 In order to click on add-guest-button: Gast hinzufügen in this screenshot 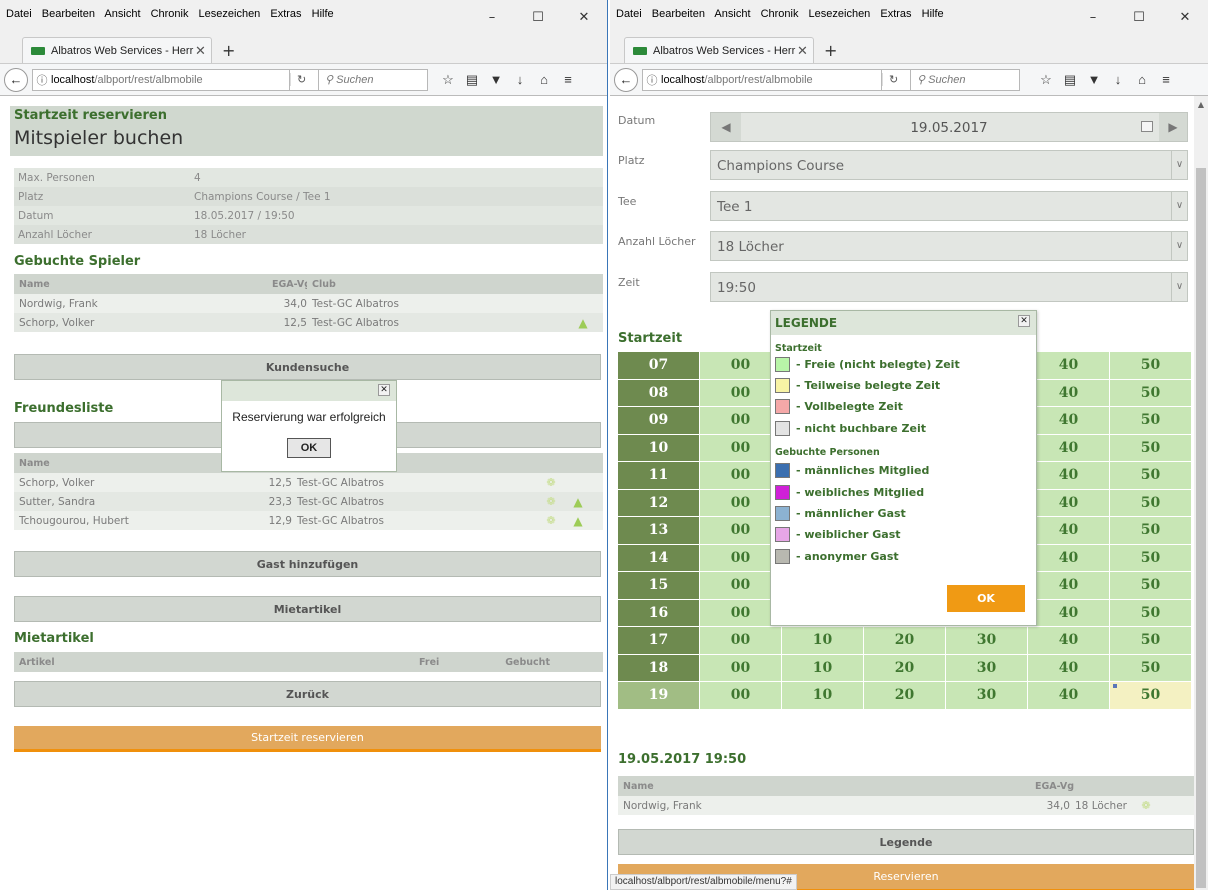, I will do `click(307, 564)`.